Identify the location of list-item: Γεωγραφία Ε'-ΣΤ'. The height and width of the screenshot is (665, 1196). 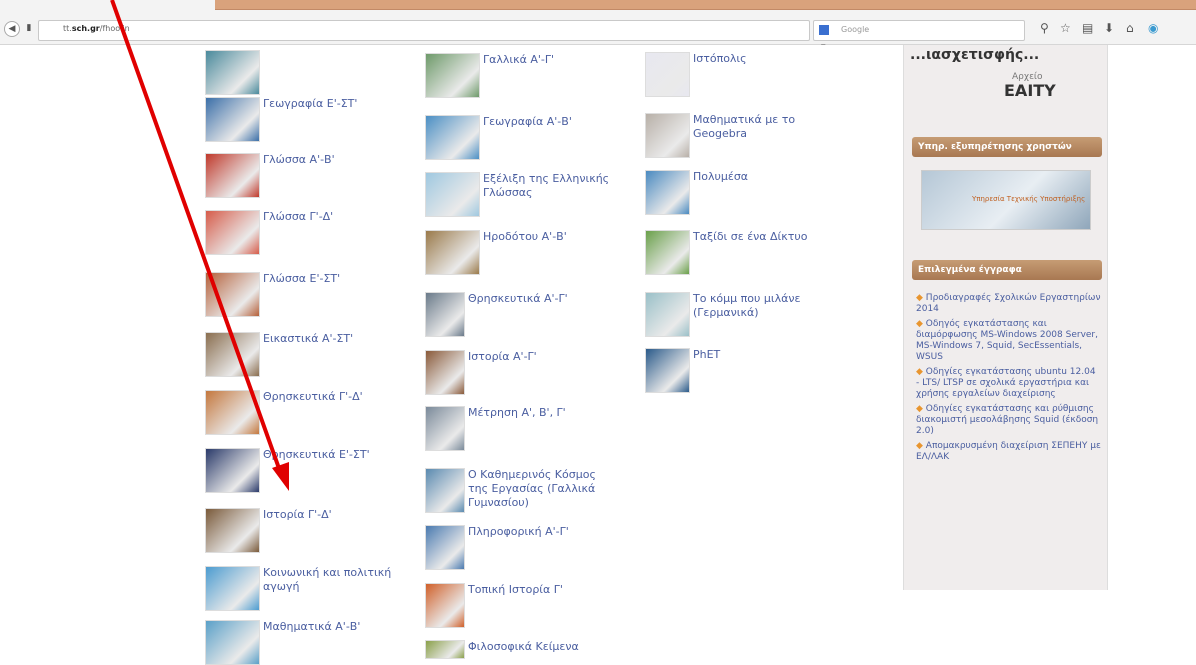
(281, 119).